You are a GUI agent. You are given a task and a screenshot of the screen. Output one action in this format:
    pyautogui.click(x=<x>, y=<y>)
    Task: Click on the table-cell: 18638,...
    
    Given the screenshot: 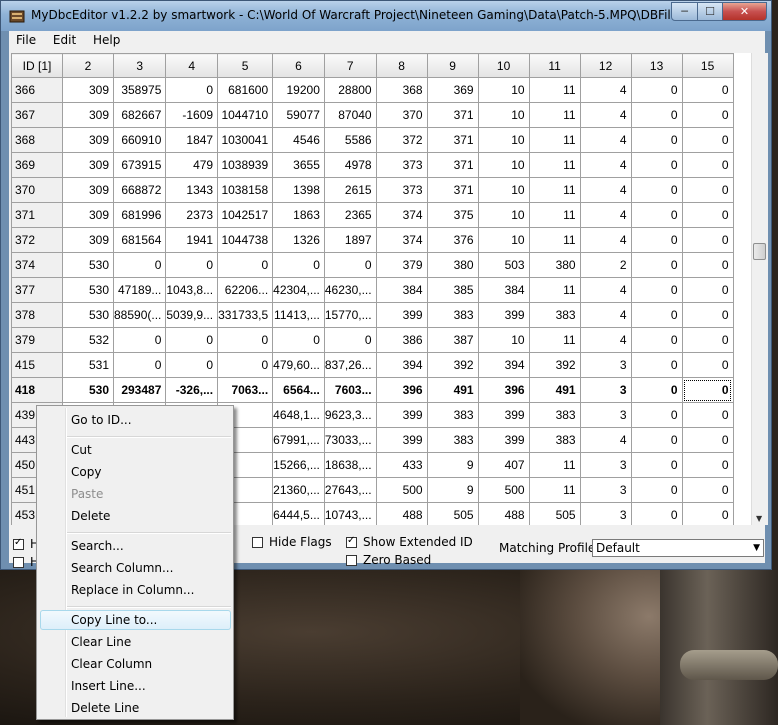 What is the action you would take?
    pyautogui.click(x=350, y=465)
    